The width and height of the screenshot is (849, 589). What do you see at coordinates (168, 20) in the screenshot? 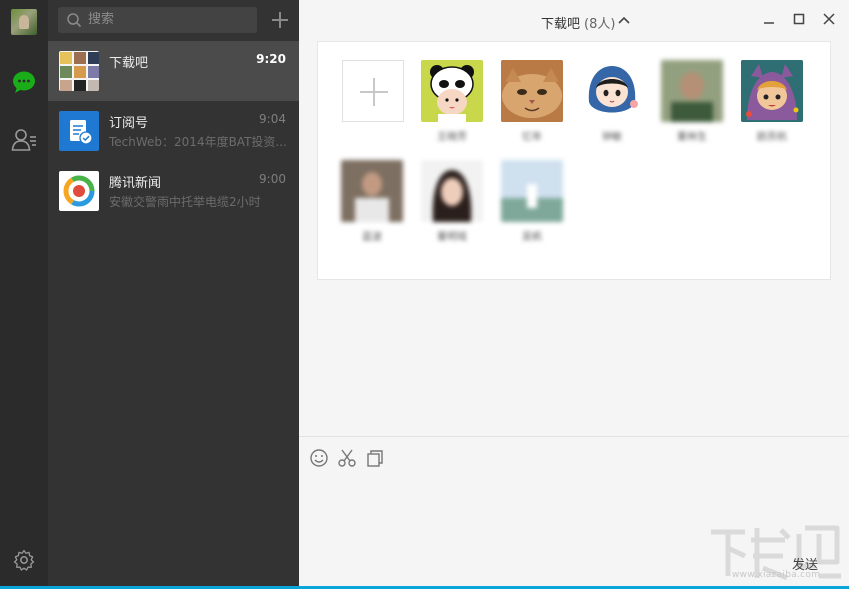
I see `search-input: 搜索` at bounding box center [168, 20].